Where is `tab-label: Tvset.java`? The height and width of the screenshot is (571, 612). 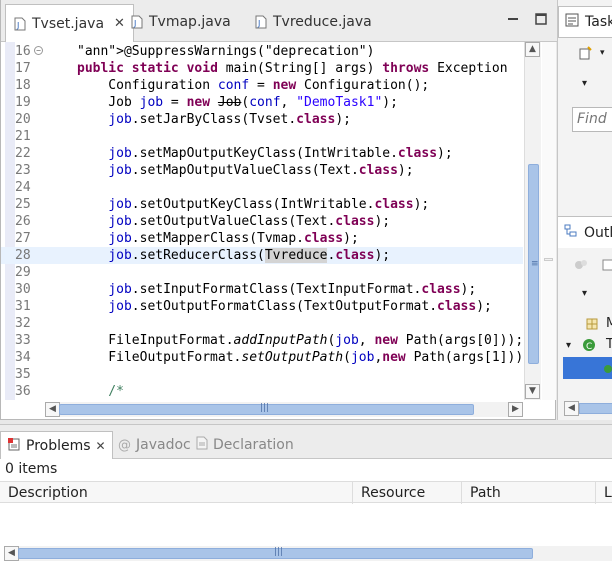 tab-label: Tvset.java is located at coordinates (68, 23).